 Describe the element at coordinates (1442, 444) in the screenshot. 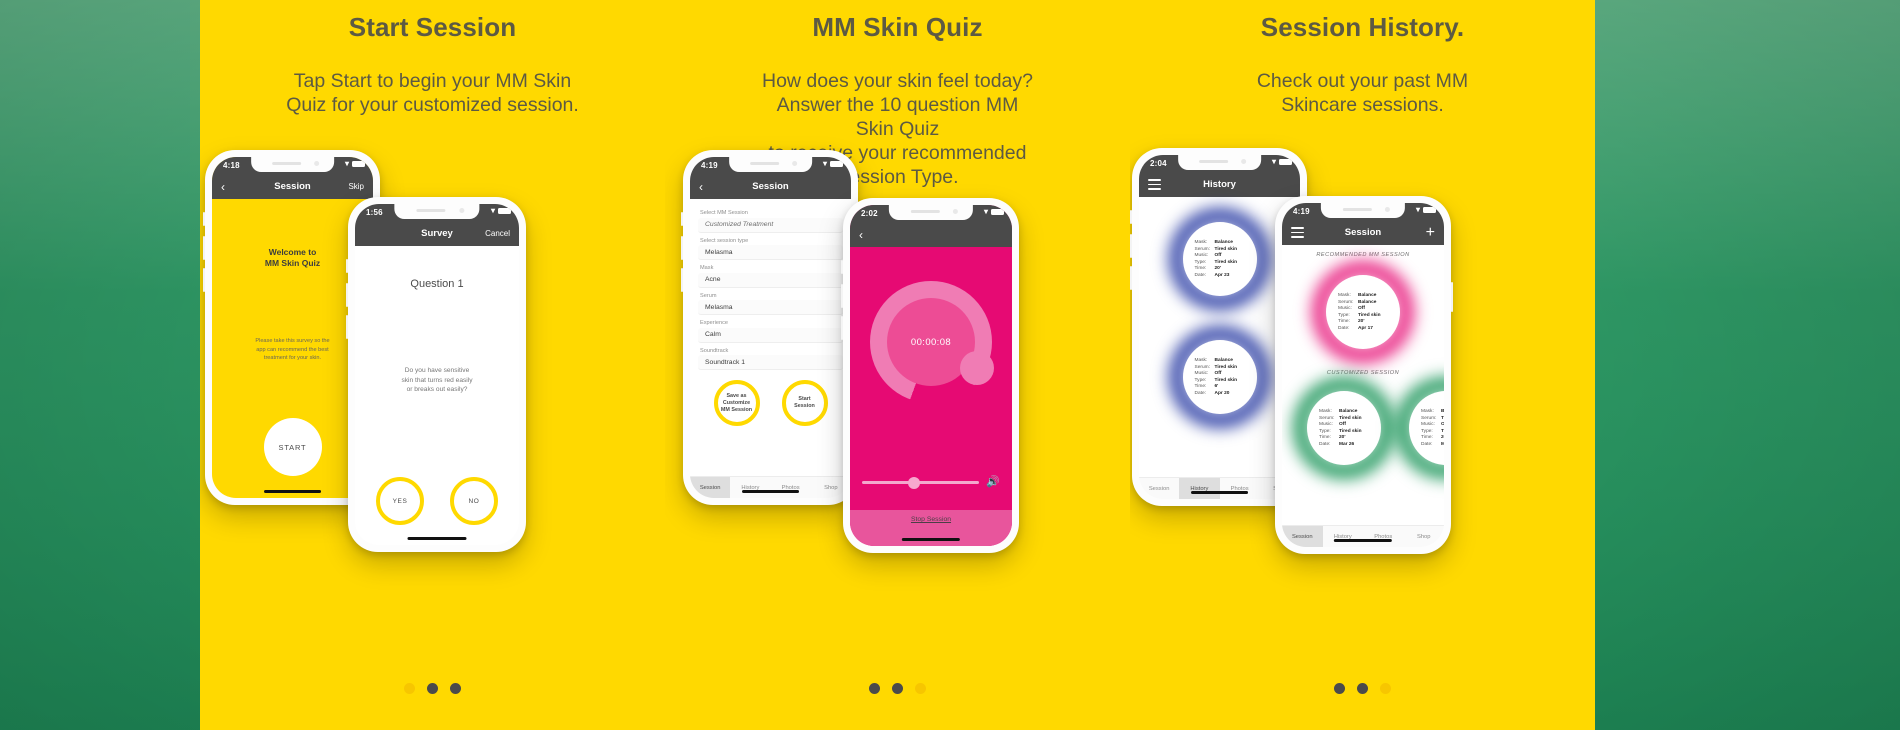

I see `field-value: Mar 20` at that location.